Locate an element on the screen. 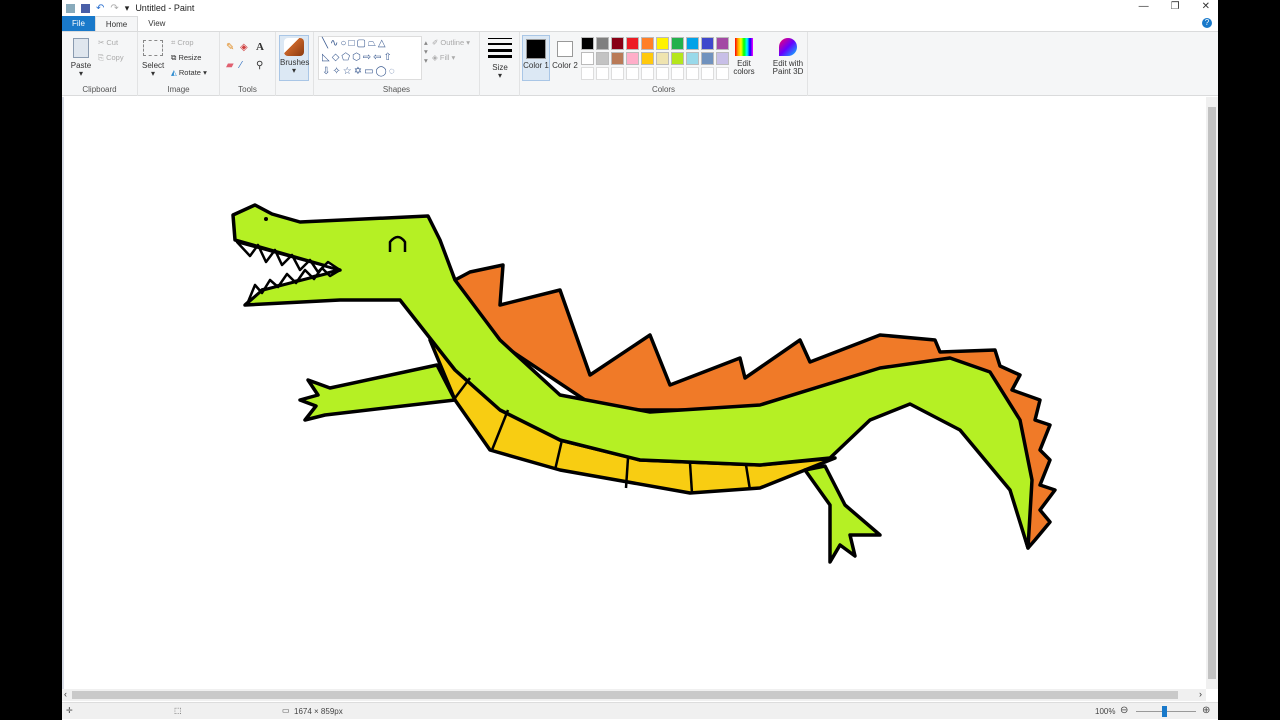  tab-file: File is located at coordinates (78, 23).